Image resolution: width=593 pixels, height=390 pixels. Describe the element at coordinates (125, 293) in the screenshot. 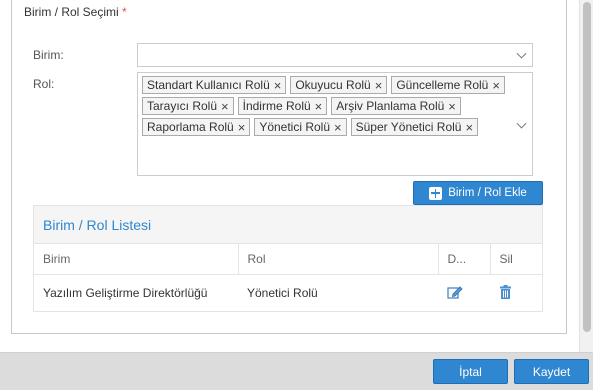

I see `row-birim: Yazılım Geliştirme Direktörlüğü` at that location.